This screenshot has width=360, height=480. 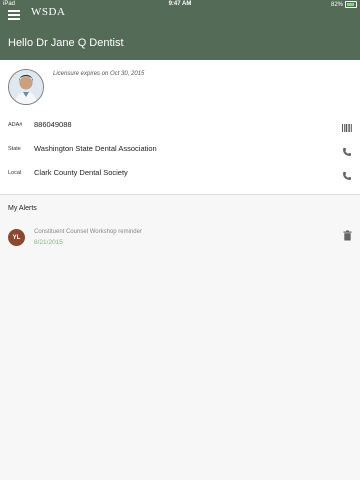 I want to click on alert-text: Constituent Counsel Workshop reminder, so click(x=88, y=232).